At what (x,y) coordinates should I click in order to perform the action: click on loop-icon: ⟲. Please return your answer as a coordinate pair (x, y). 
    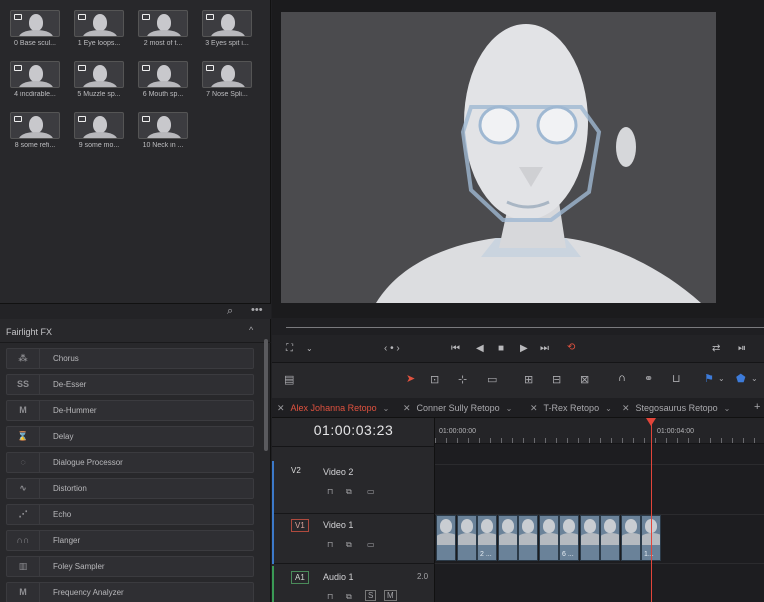
    Looking at the image, I should click on (571, 348).